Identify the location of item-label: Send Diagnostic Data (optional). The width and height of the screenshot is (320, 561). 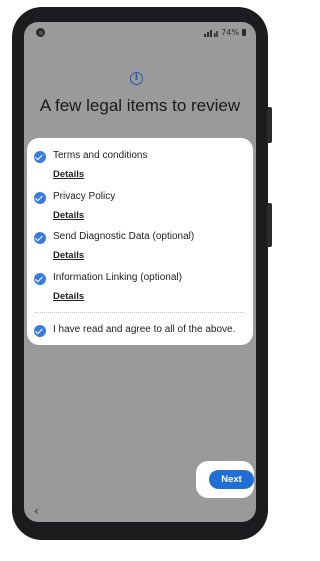
(124, 236).